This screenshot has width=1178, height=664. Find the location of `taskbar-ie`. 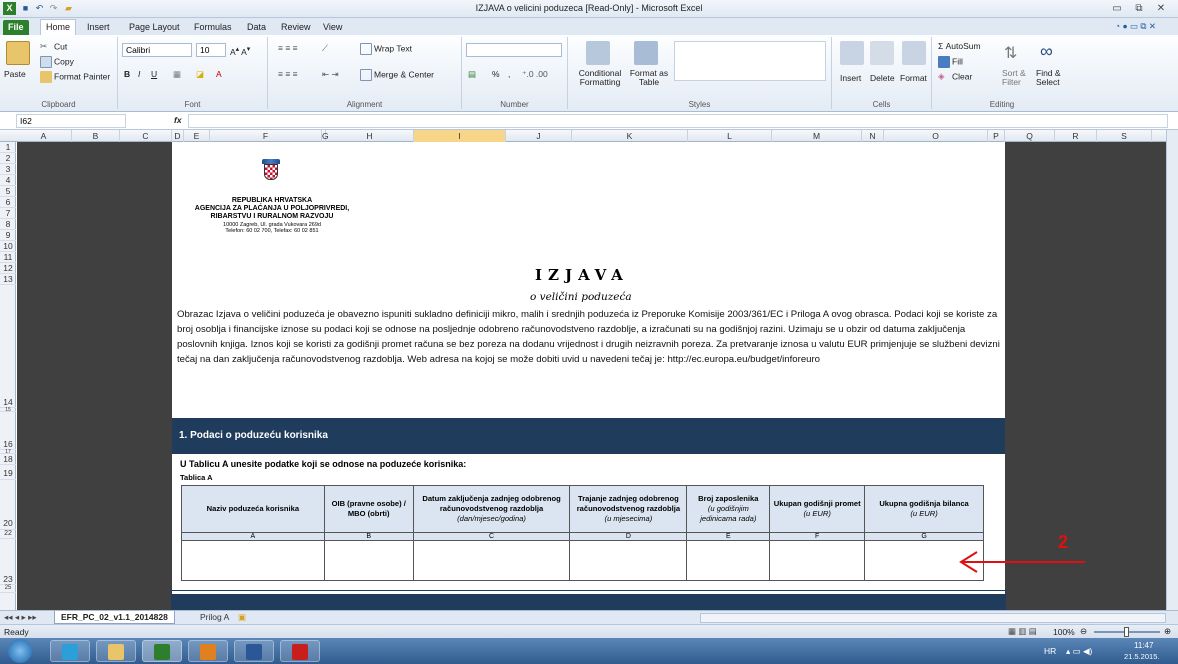

taskbar-ie is located at coordinates (70, 651).